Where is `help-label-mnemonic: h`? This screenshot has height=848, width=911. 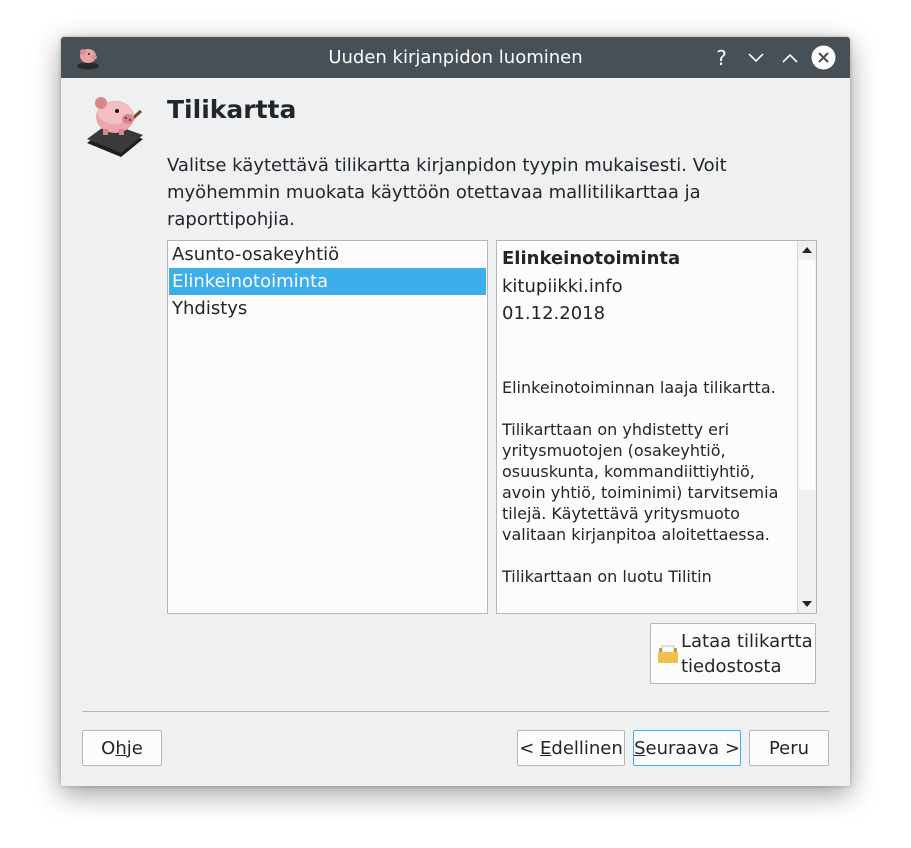
help-label-mnemonic: h is located at coordinates (121, 748).